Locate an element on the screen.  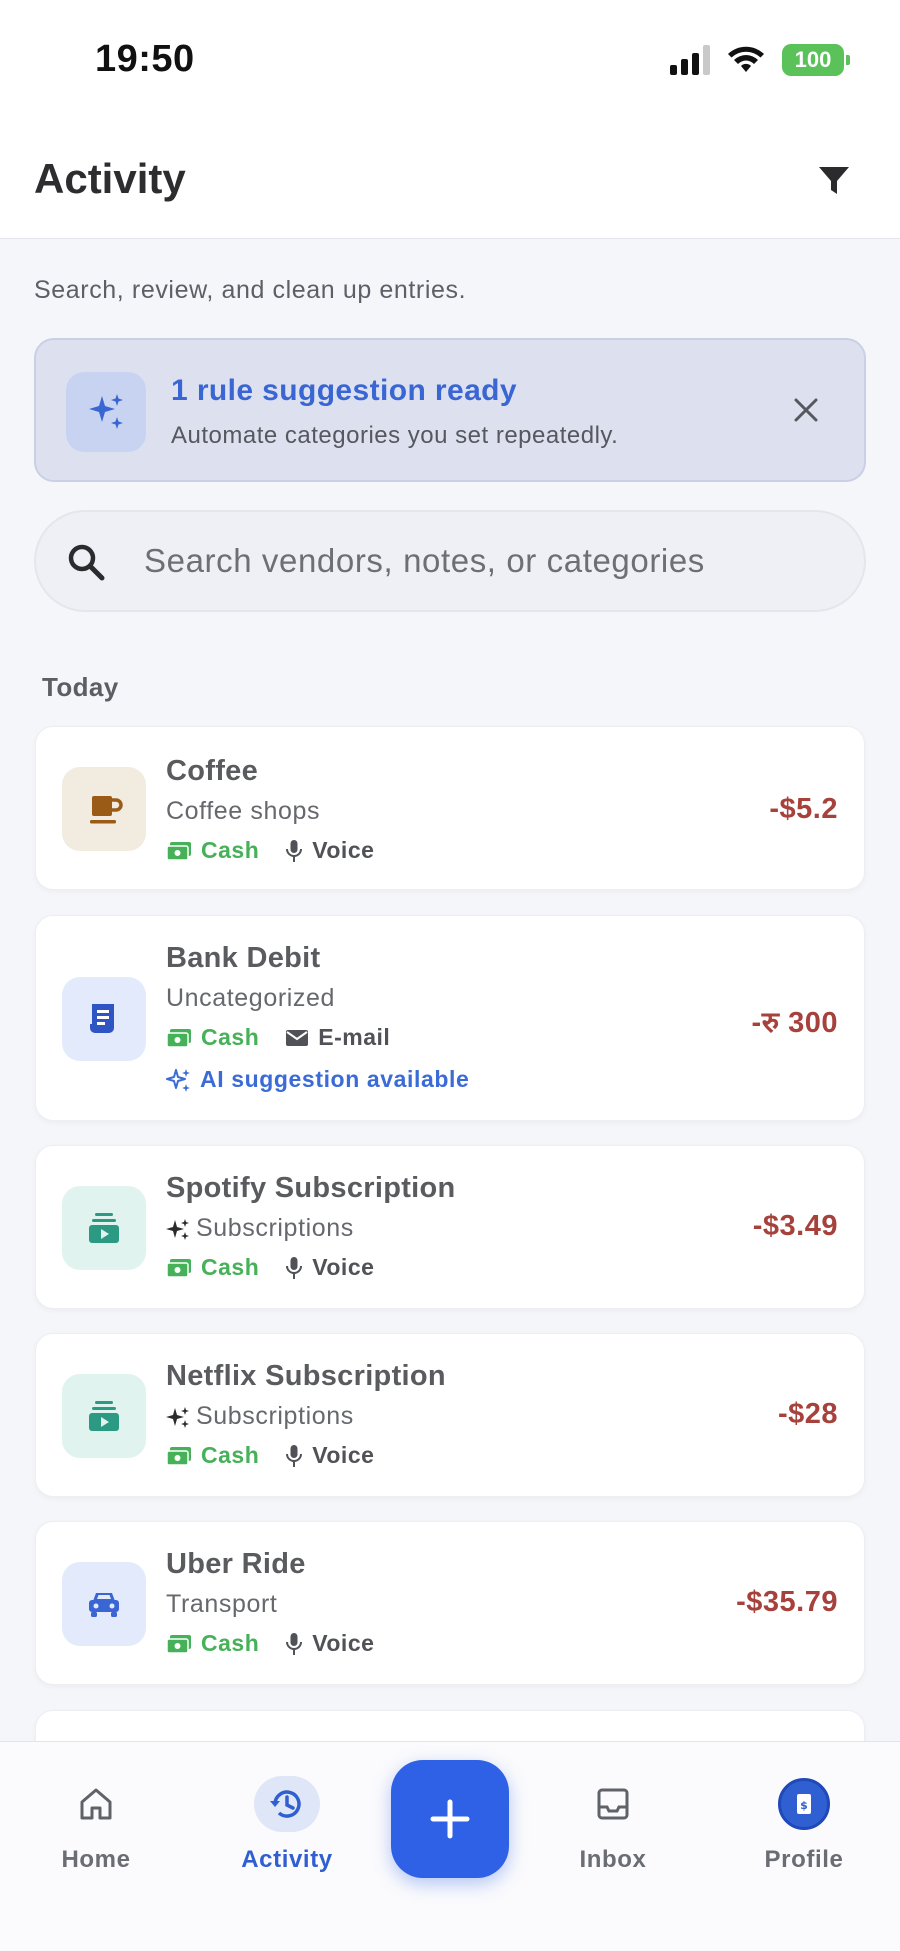
transaction-amount: -$35.79 is located at coordinates (787, 1602).